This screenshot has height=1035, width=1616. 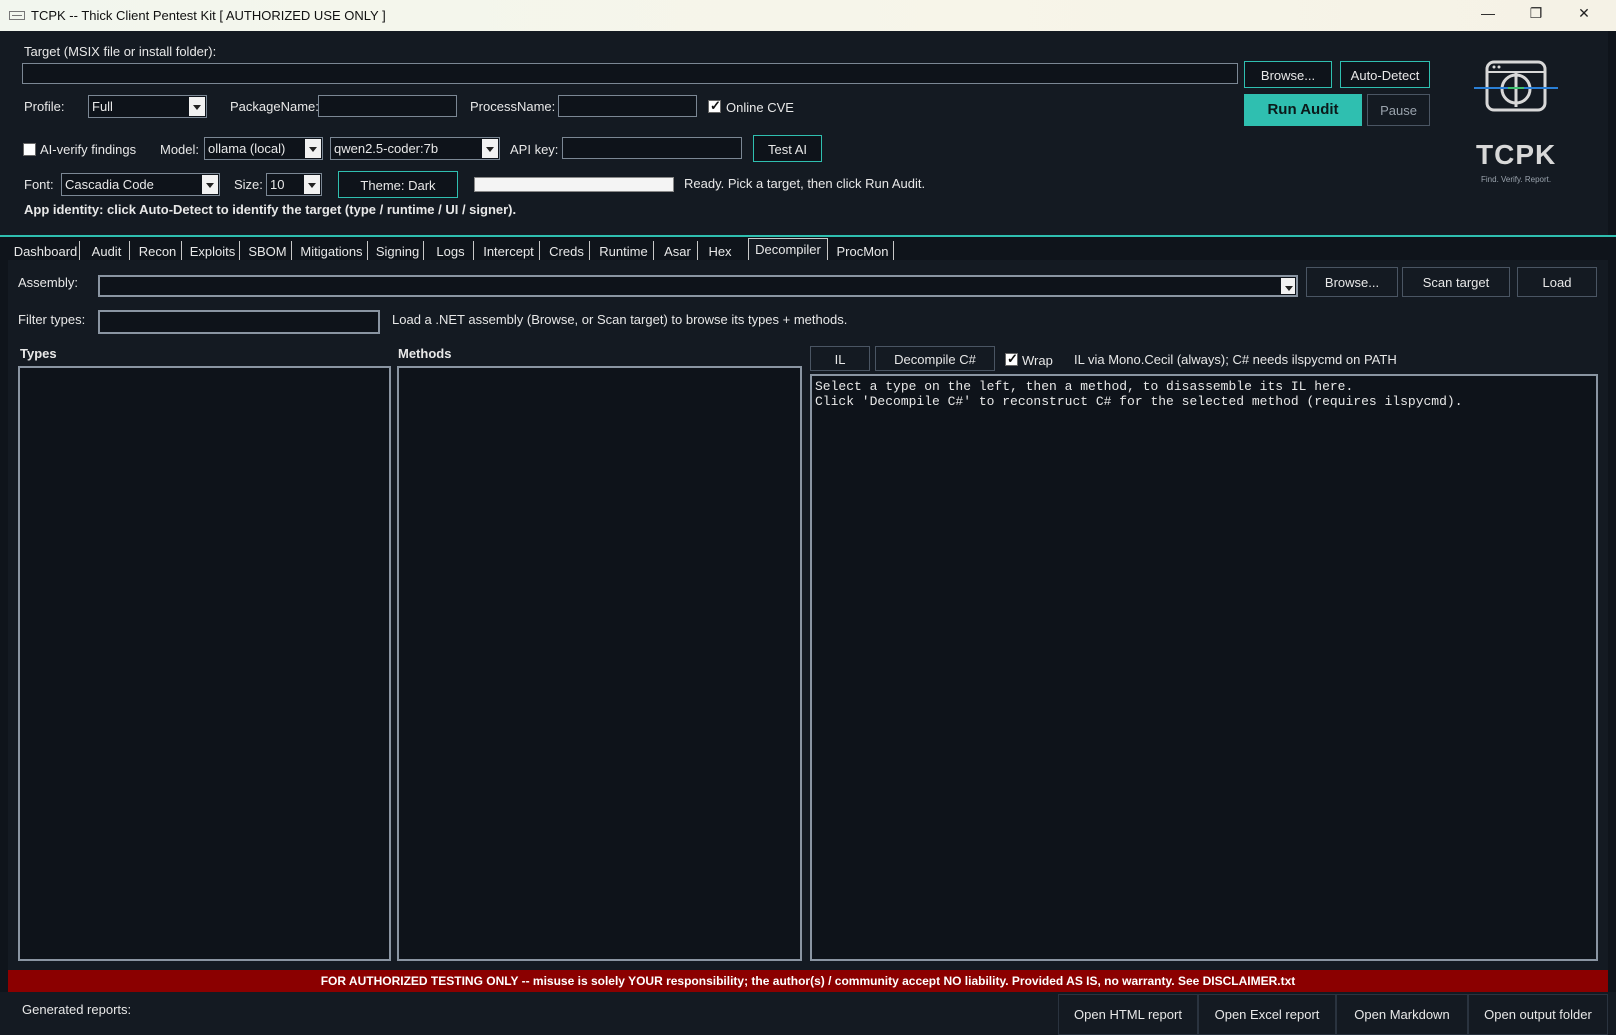 I want to click on tab-logs: Logs, so click(x=451, y=251).